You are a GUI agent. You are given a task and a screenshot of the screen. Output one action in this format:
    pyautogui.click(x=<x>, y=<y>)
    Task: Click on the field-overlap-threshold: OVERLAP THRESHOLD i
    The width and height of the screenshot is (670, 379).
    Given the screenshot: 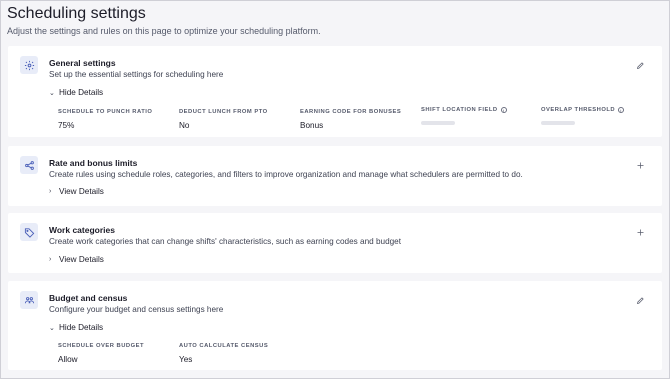 What is the action you would take?
    pyautogui.click(x=583, y=116)
    